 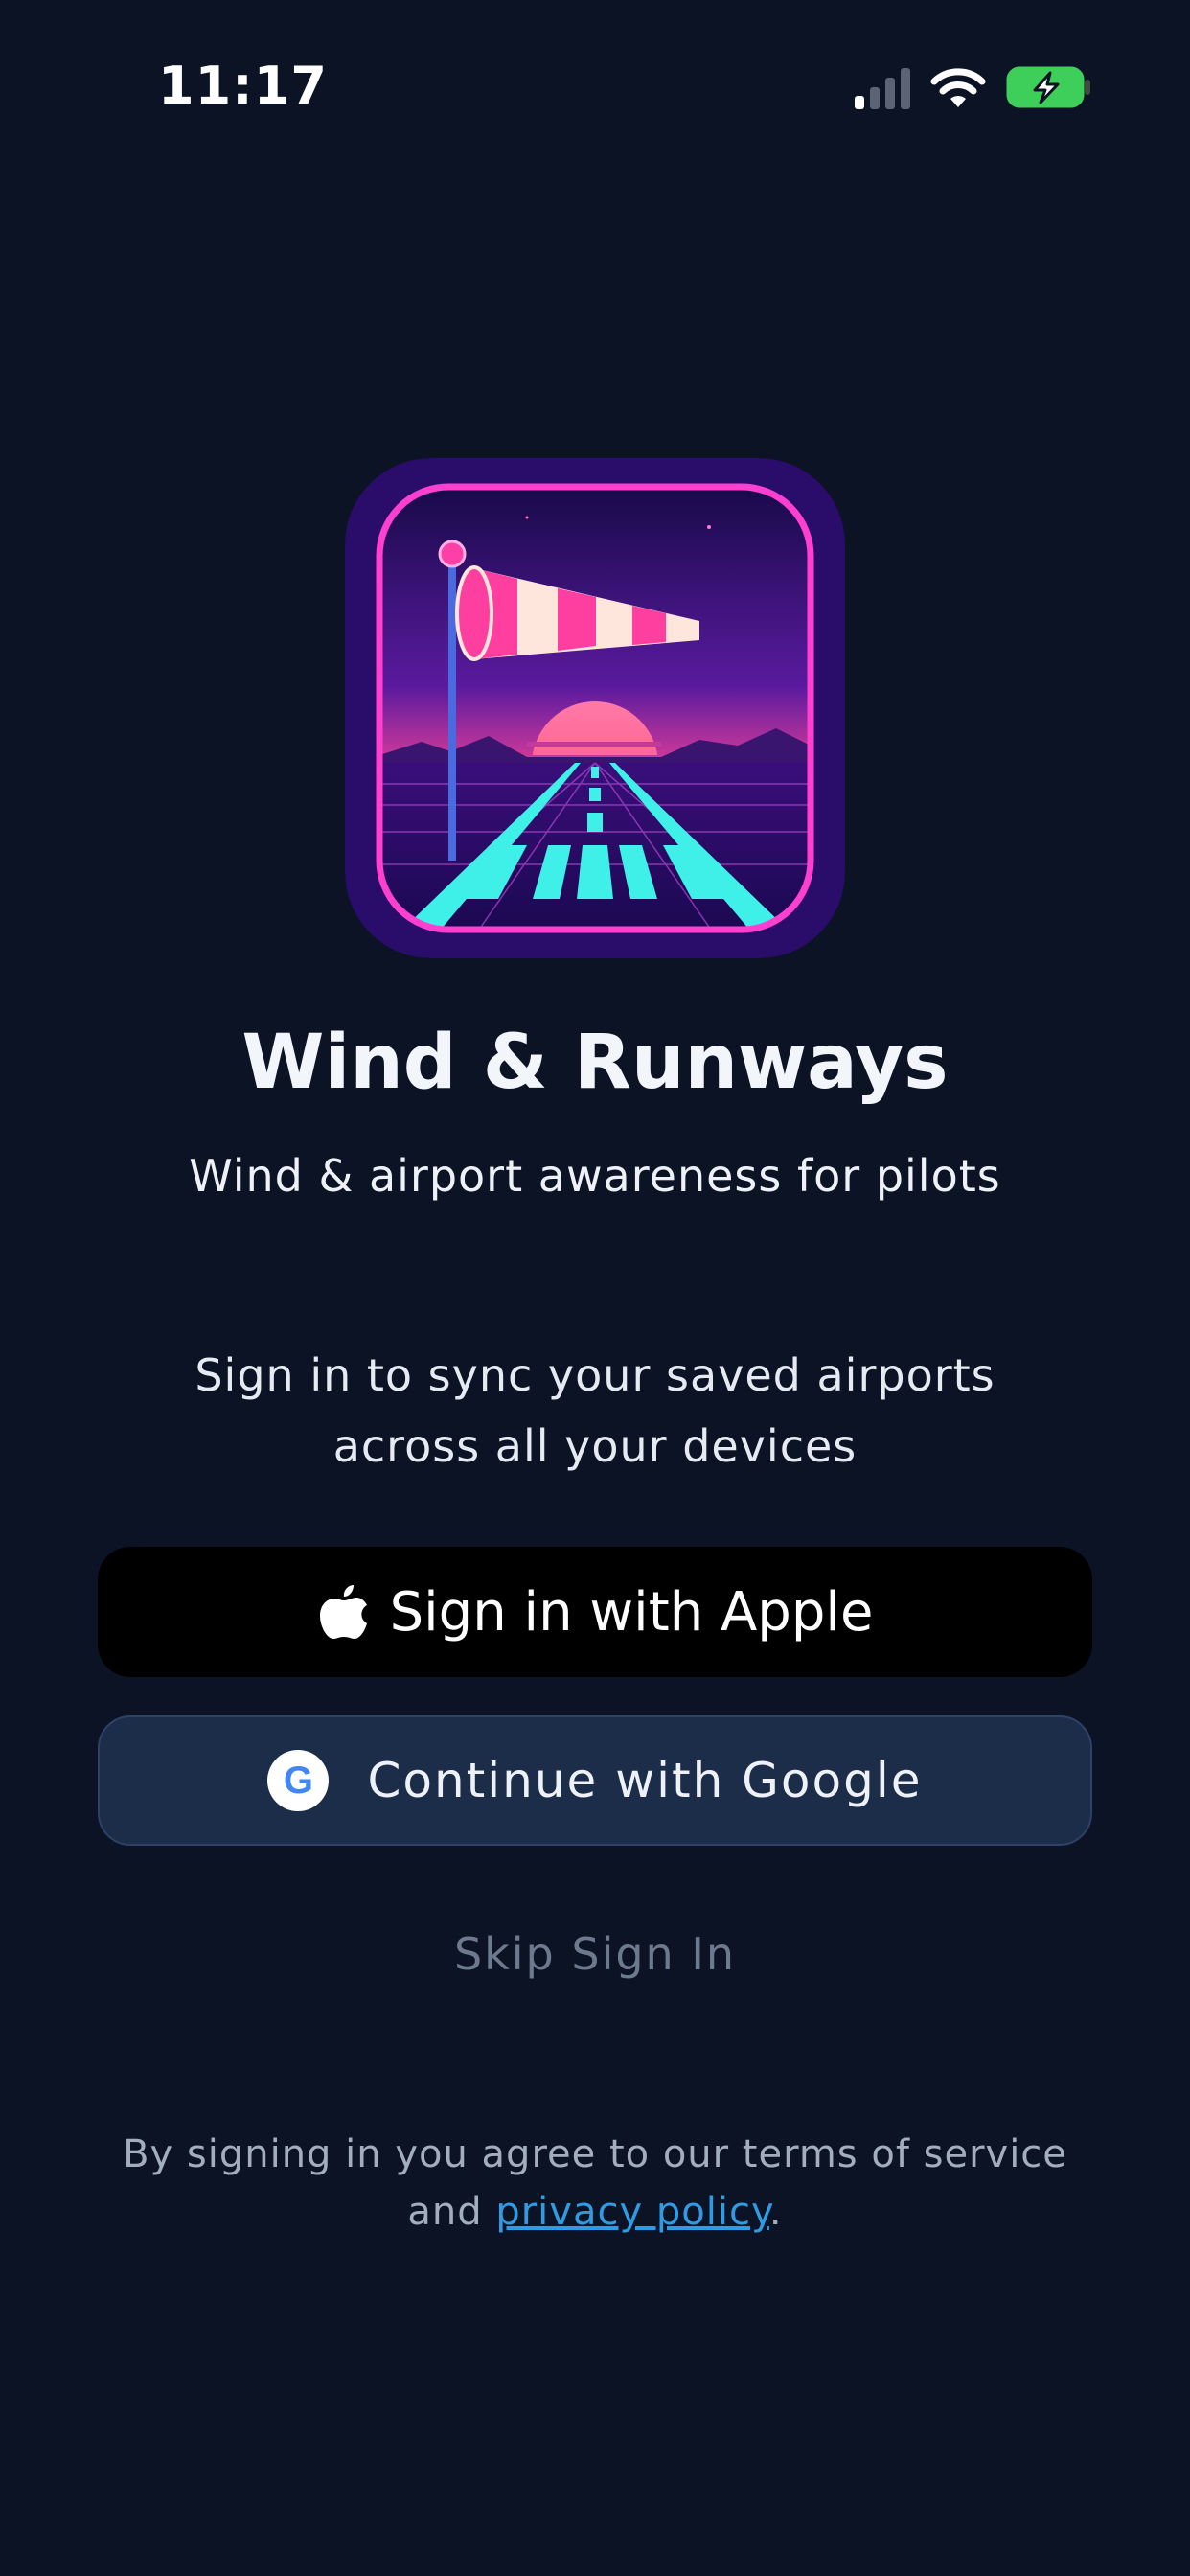 I want to click on continue-with-google-button: G Continue with Google, so click(x=595, y=1780).